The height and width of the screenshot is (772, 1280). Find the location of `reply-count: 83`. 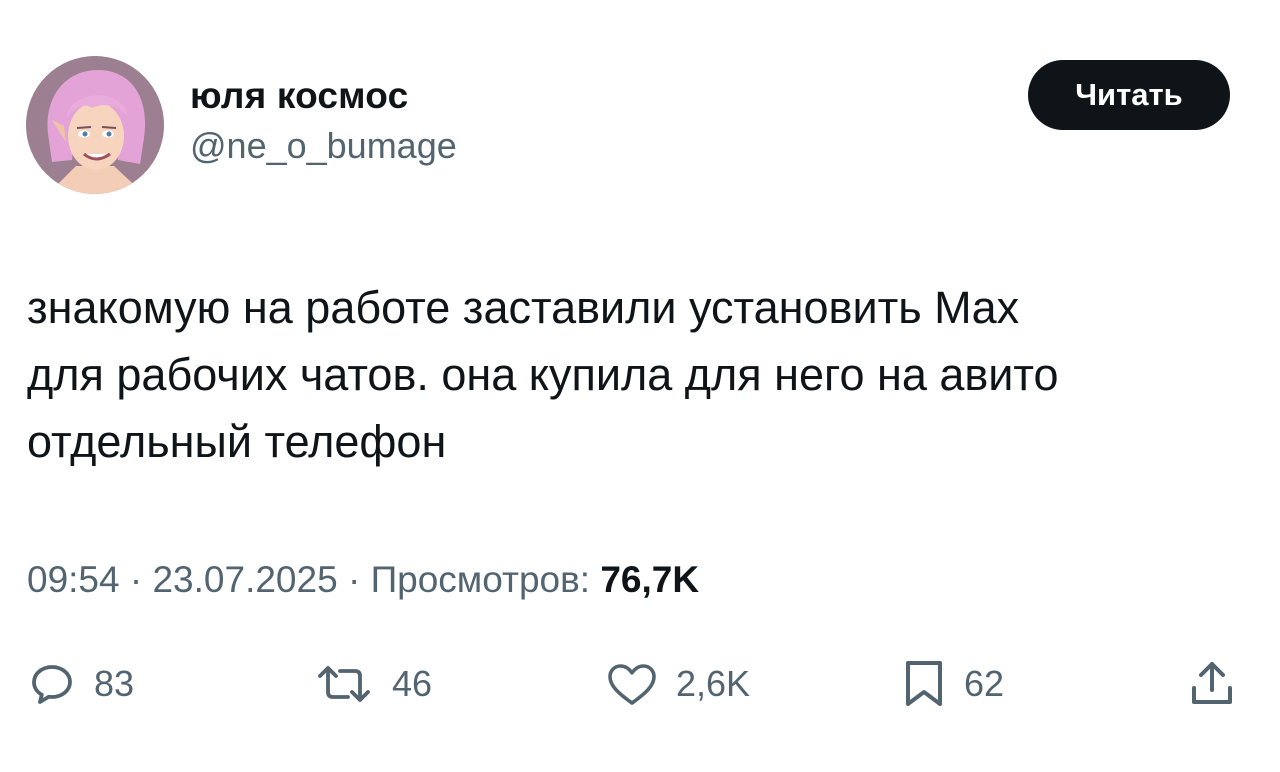

reply-count: 83 is located at coordinates (114, 683).